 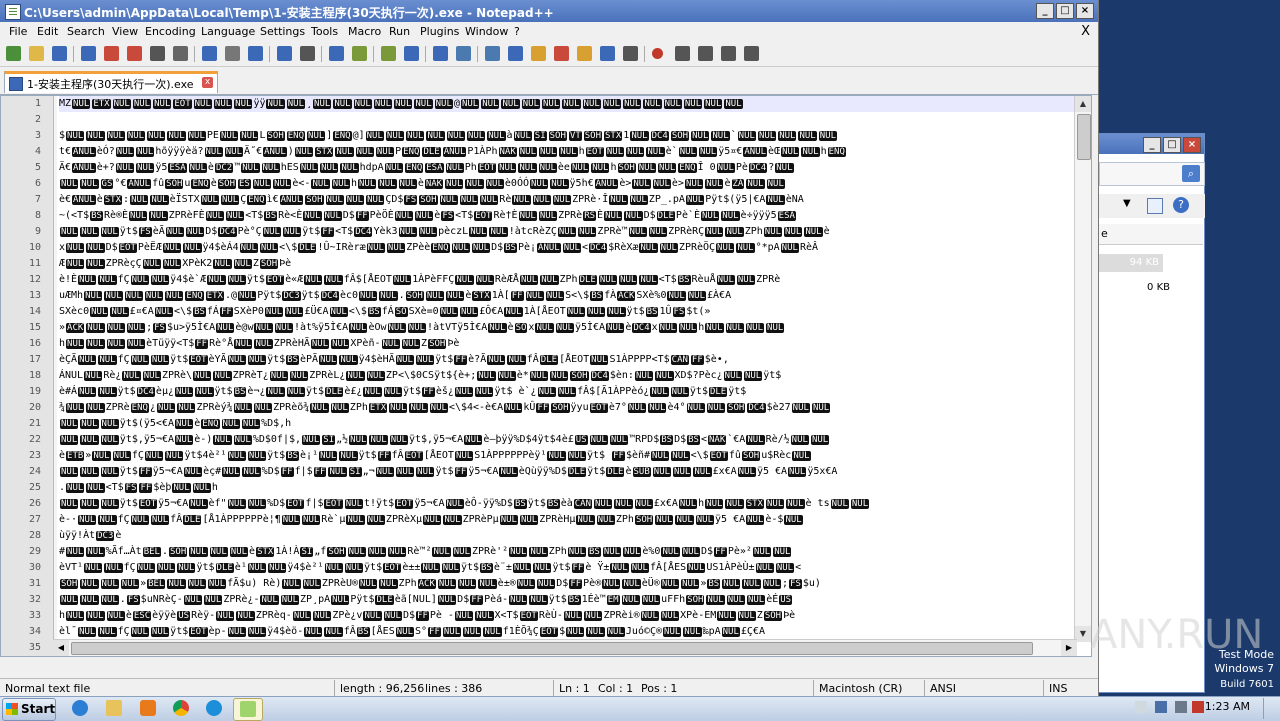 What do you see at coordinates (148, 708) in the screenshot?
I see `media-player-icon` at bounding box center [148, 708].